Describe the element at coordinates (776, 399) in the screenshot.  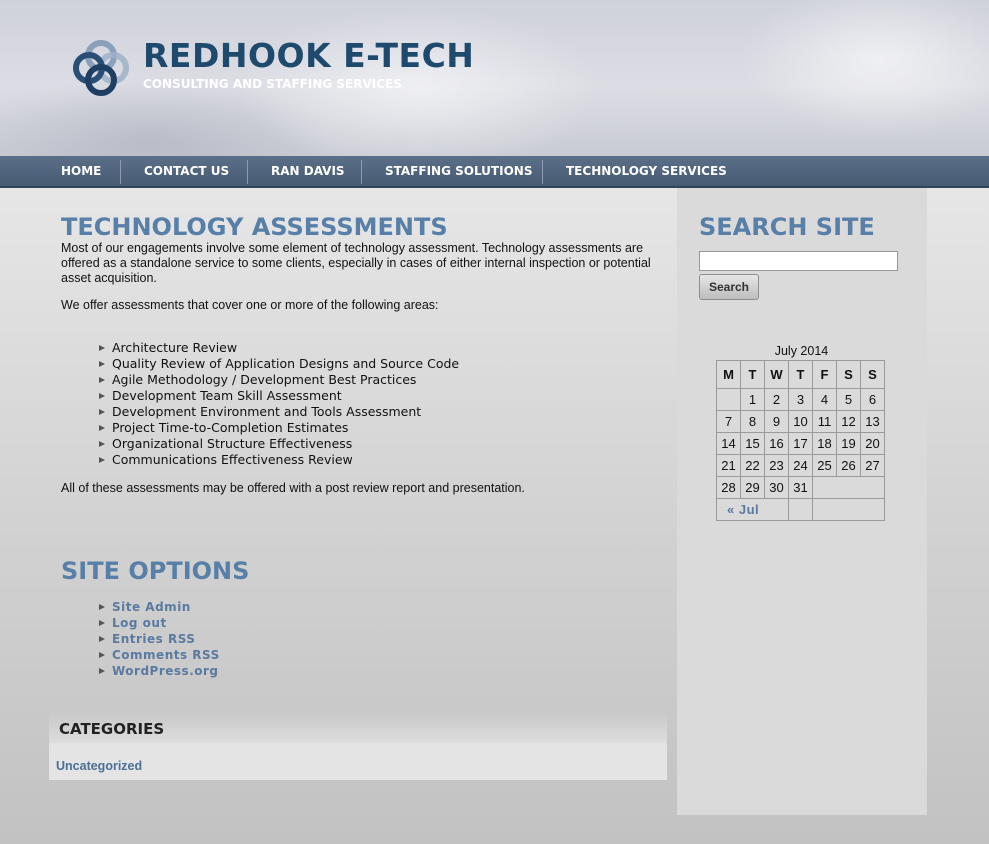
I see `calendar-day: 2` at that location.